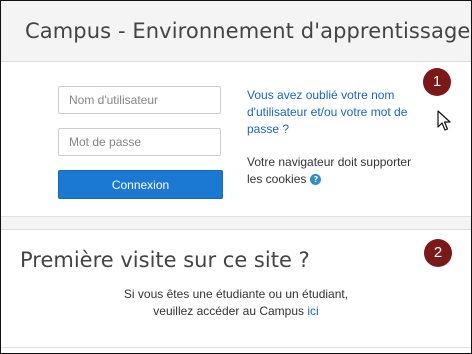  What do you see at coordinates (230, 311) in the screenshot?
I see `first-visit-line-2-text: veuillez accéder au Campus` at bounding box center [230, 311].